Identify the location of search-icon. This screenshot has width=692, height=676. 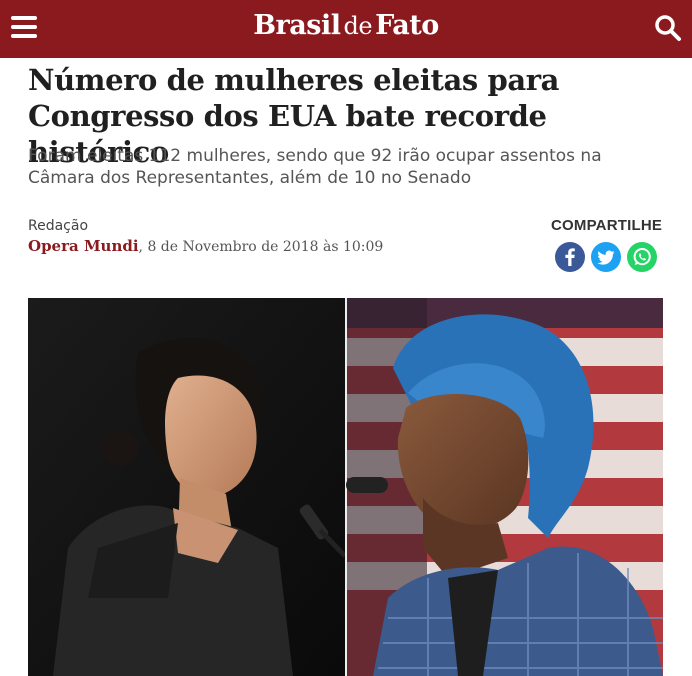
(668, 28).